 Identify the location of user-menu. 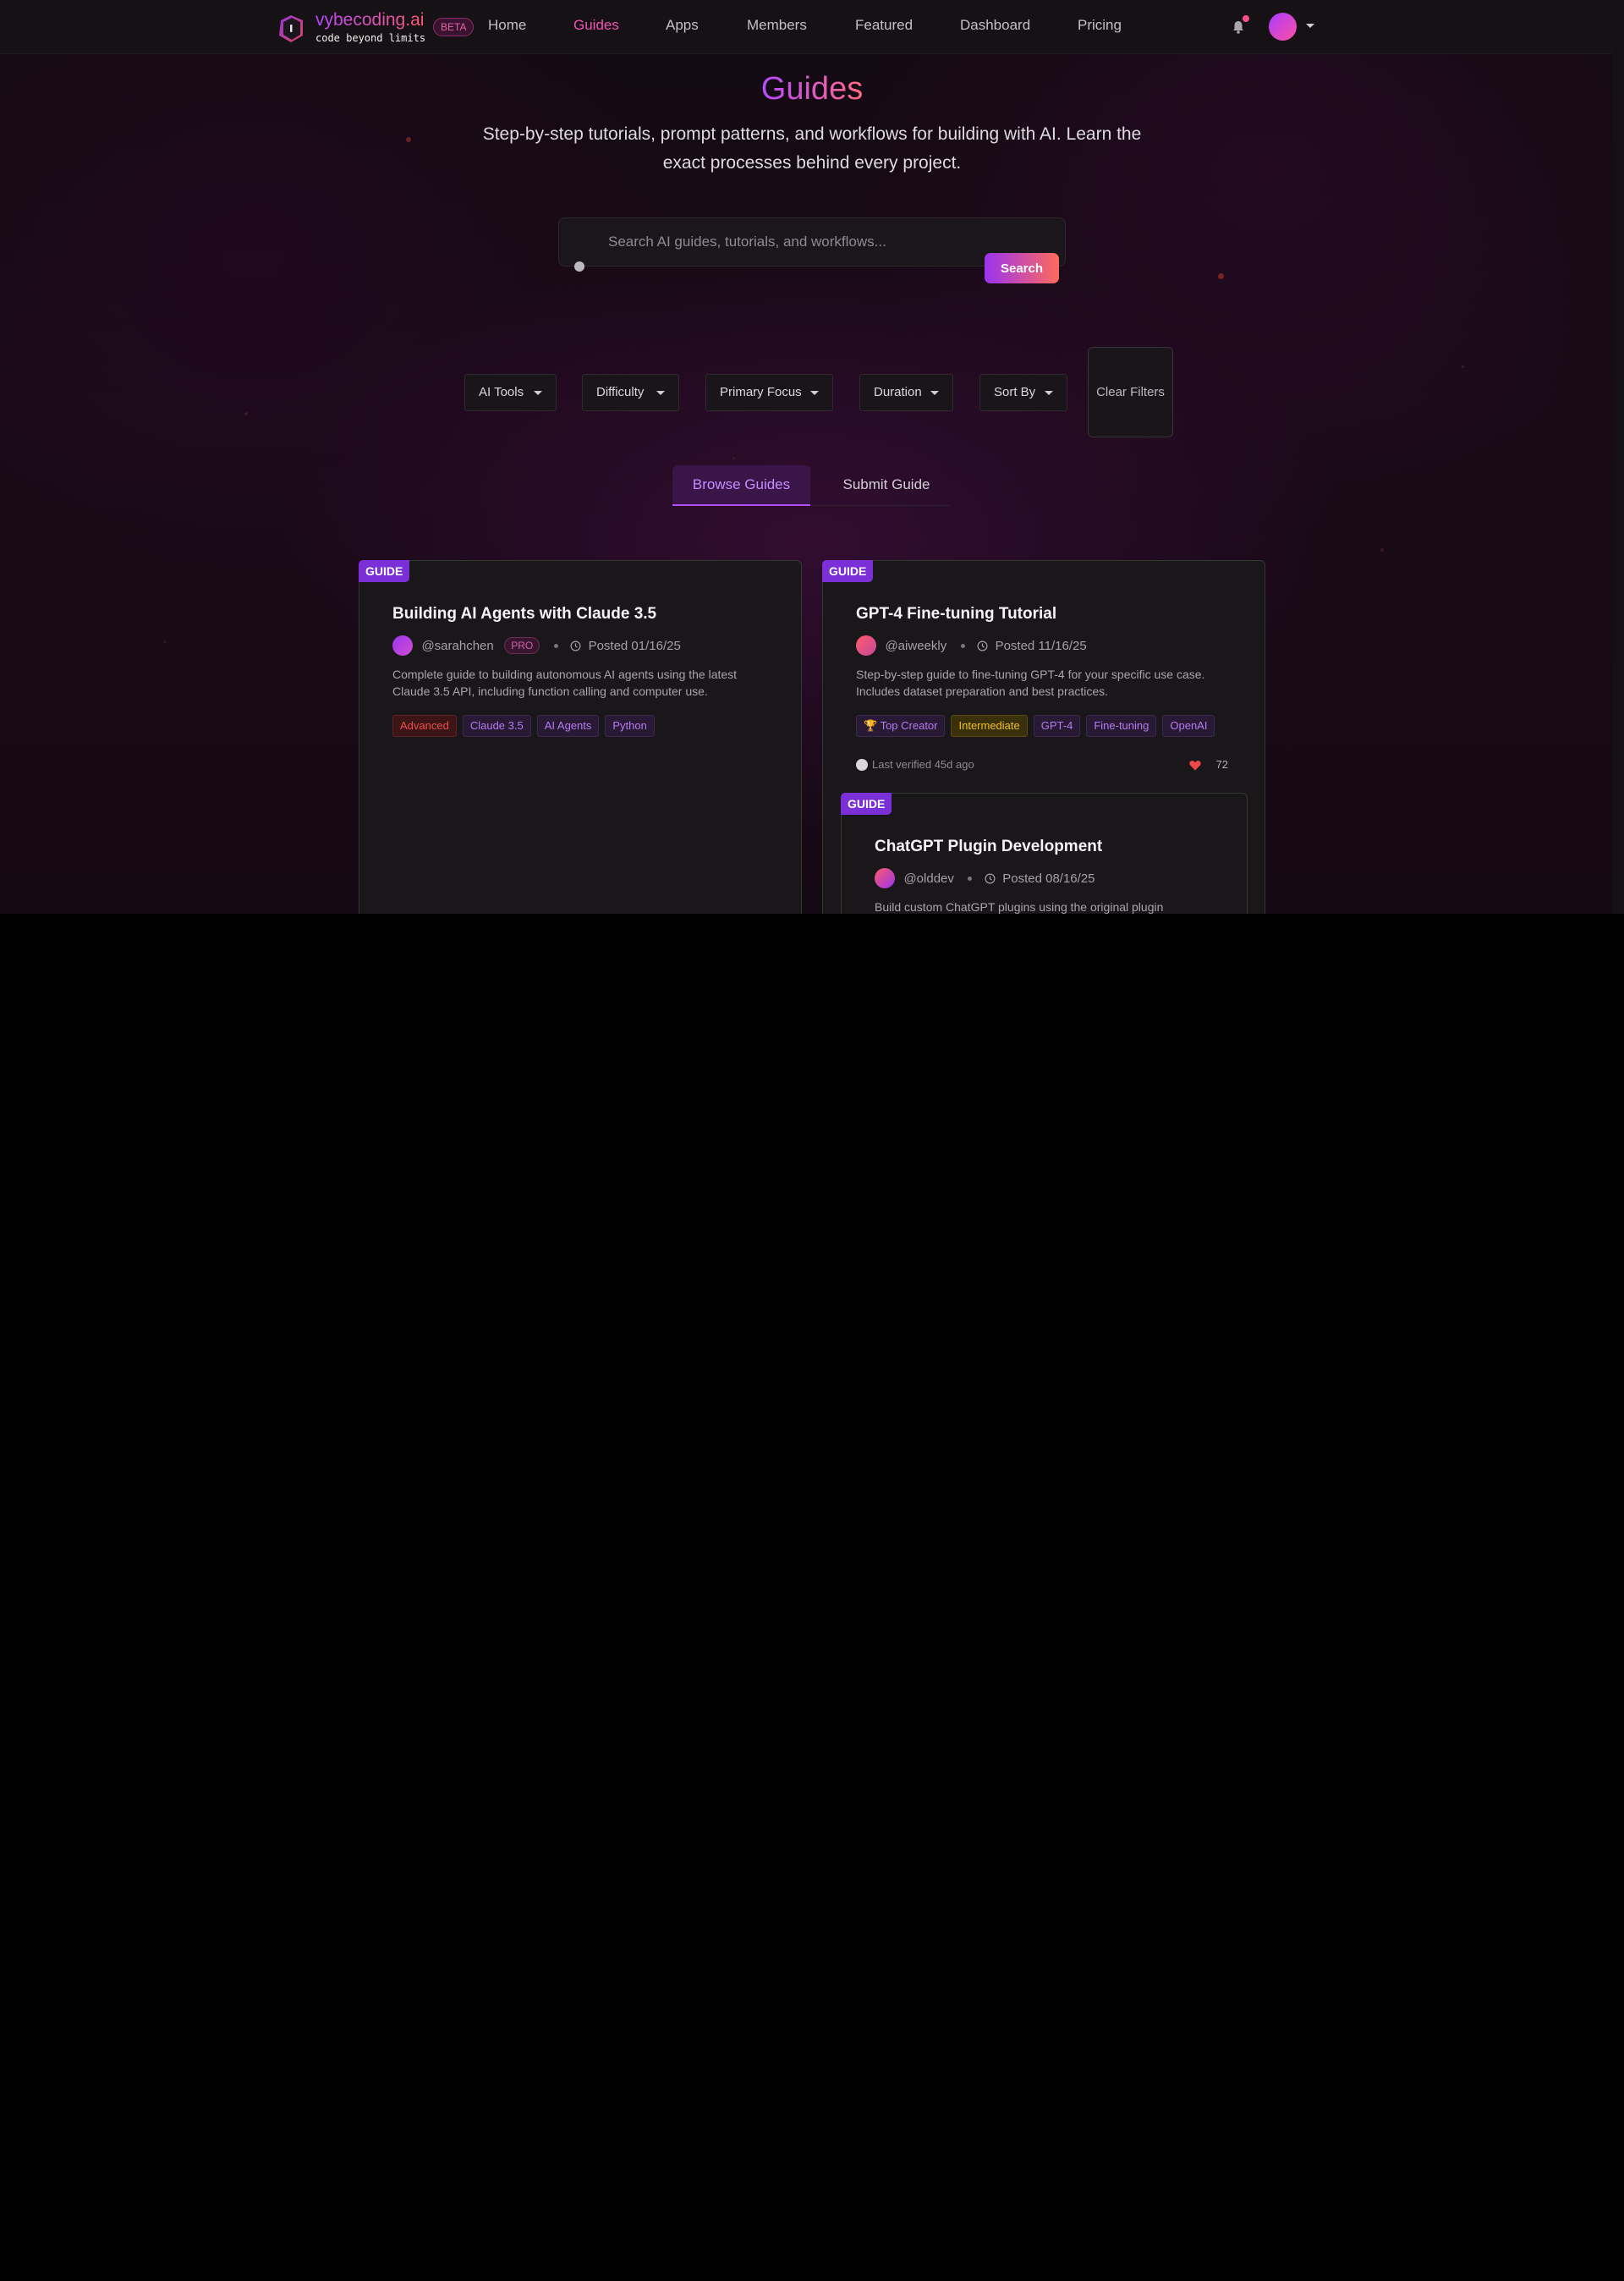
(1295, 27).